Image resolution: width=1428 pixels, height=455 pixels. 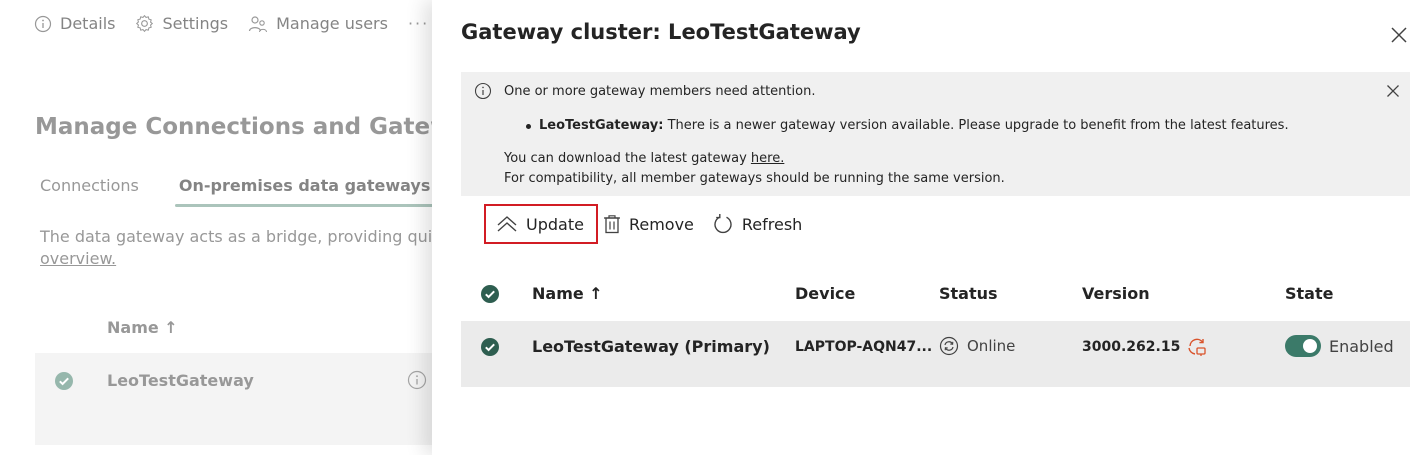 What do you see at coordinates (825, 293) in the screenshot?
I see `column-header-device: Device` at bounding box center [825, 293].